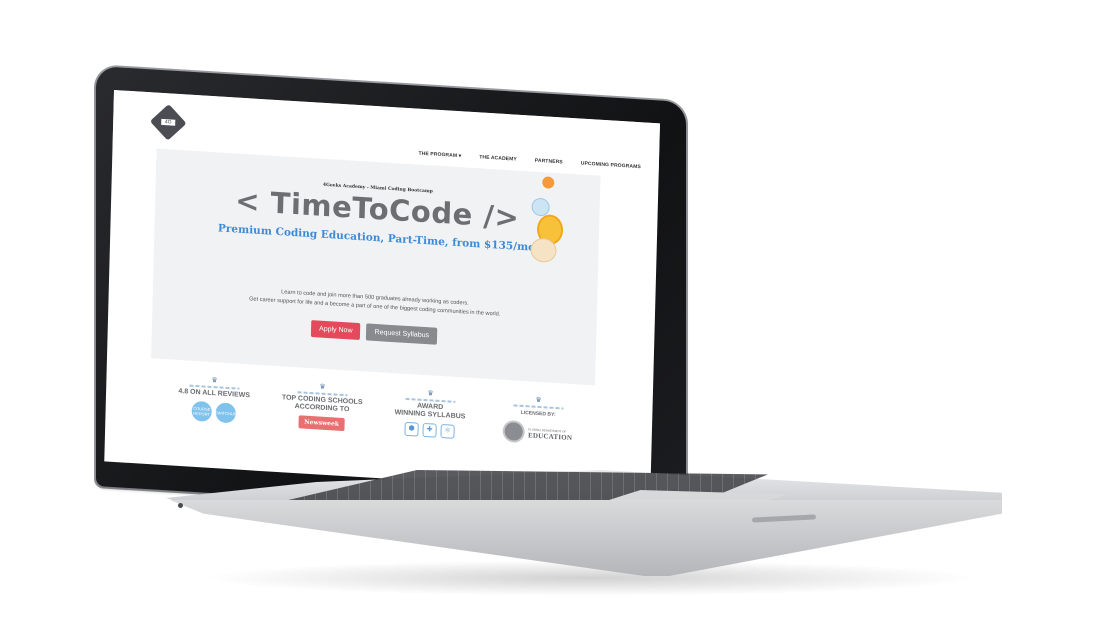 The width and height of the screenshot is (1097, 621). Describe the element at coordinates (214, 393) in the screenshot. I see `badge-title: 4.8 ON ALL REVIEWS` at that location.